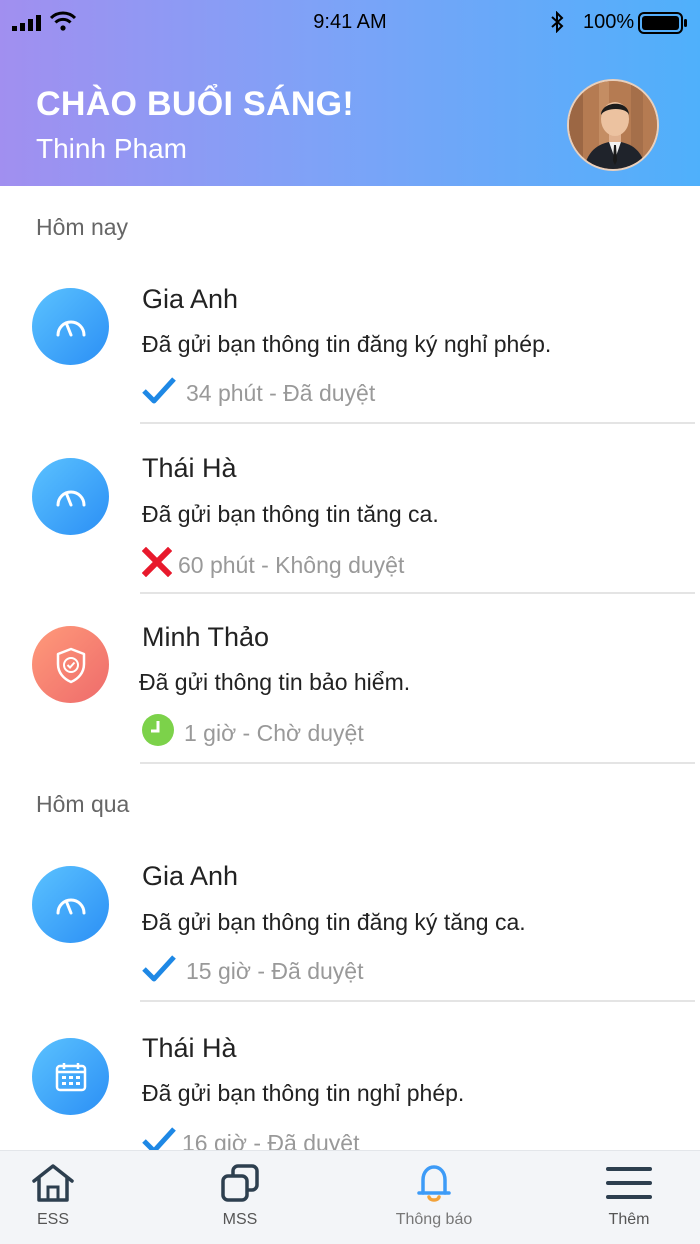 This screenshot has width=700, height=1244. I want to click on tab-label: Thêm, so click(629, 1219).